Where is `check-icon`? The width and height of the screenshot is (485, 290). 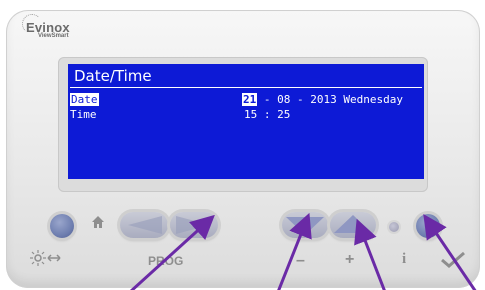
check-icon is located at coordinates (453, 262).